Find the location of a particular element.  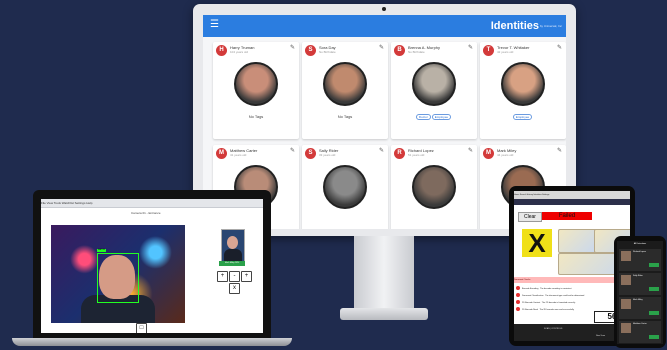

check-name: Barcode Encoding is located at coordinates (530, 289).